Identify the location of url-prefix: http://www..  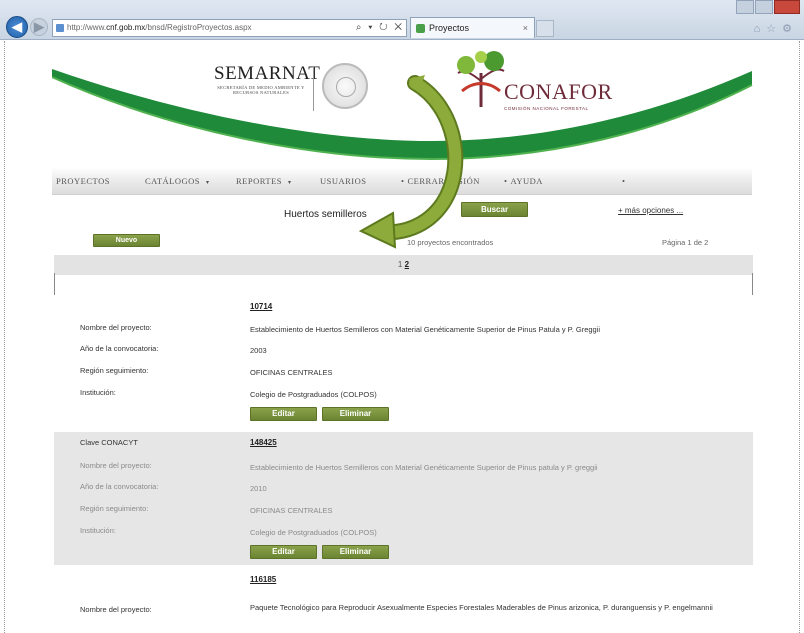
(87, 27).